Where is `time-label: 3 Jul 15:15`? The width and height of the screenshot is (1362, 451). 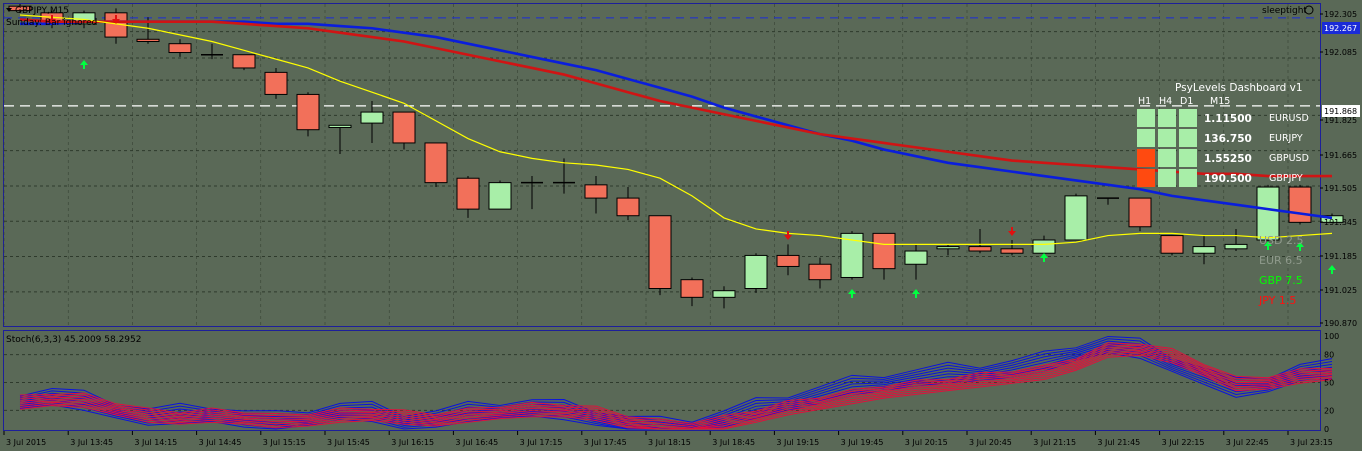
time-label: 3 Jul 15:15 is located at coordinates (284, 442).